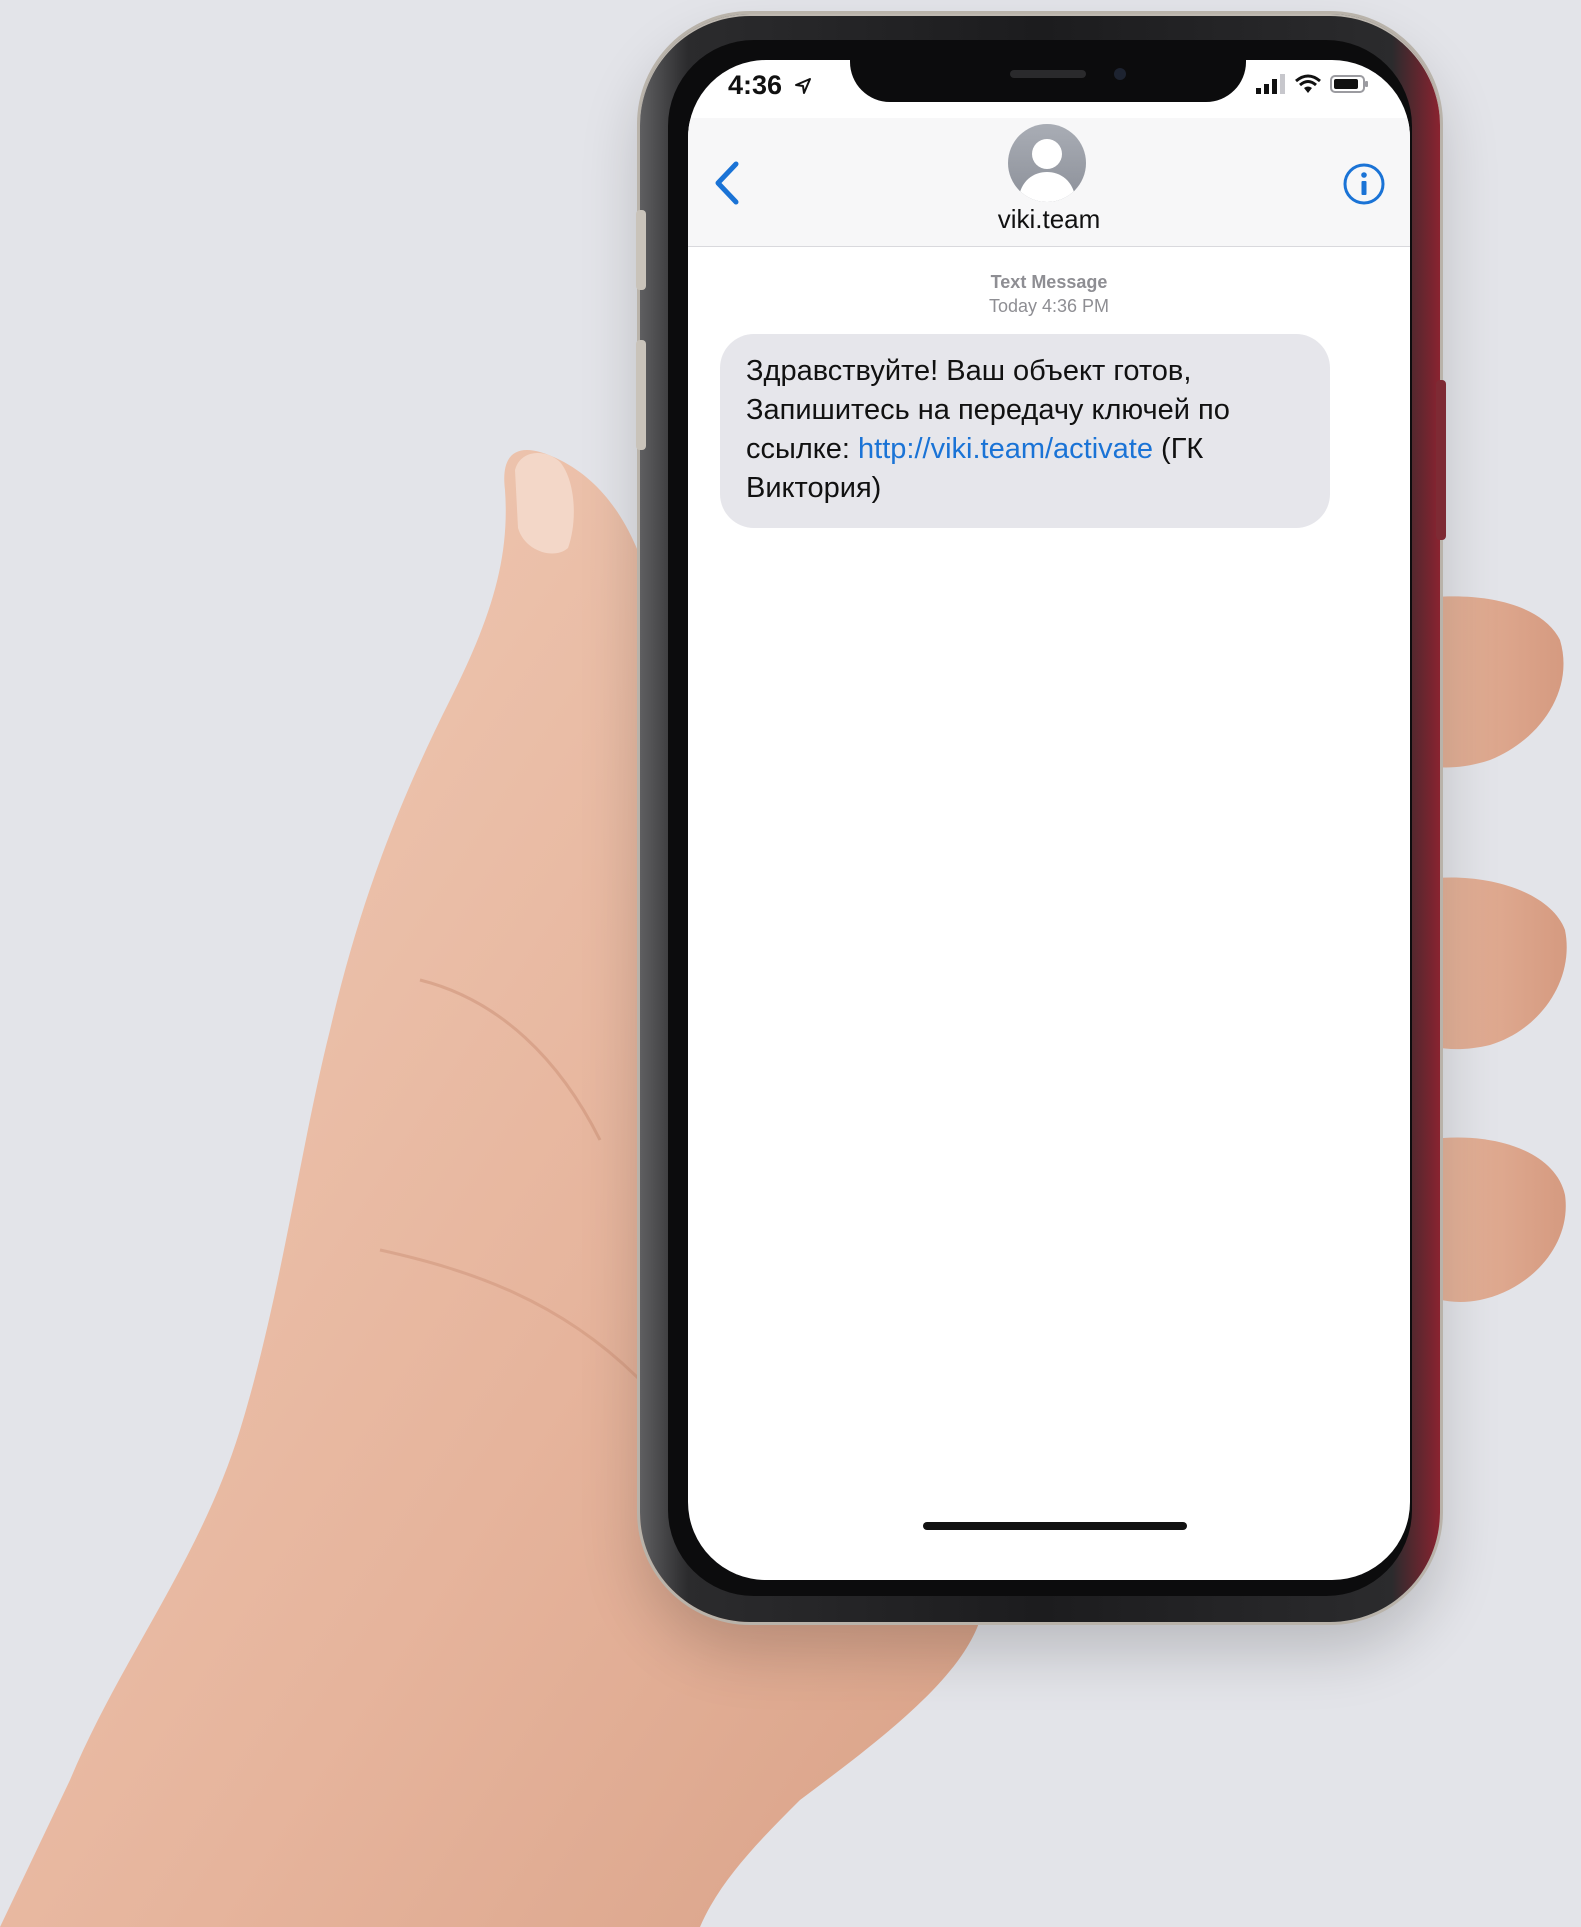 The height and width of the screenshot is (1927, 1581). Describe the element at coordinates (1005, 449) in the screenshot. I see `message-link: http://viki.team/activate` at that location.